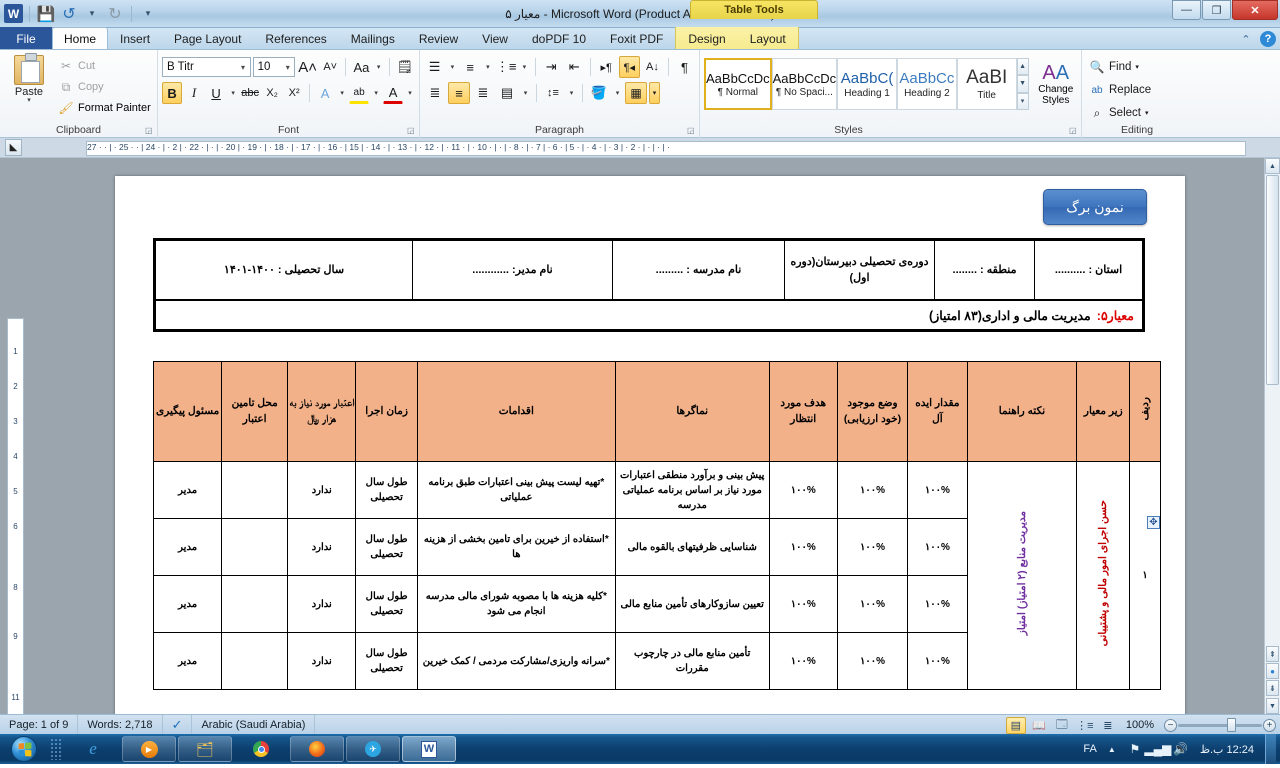 This screenshot has height=768, width=1280. What do you see at coordinates (629, 67) in the screenshot?
I see `rtl-icon: ¶◂` at bounding box center [629, 67].